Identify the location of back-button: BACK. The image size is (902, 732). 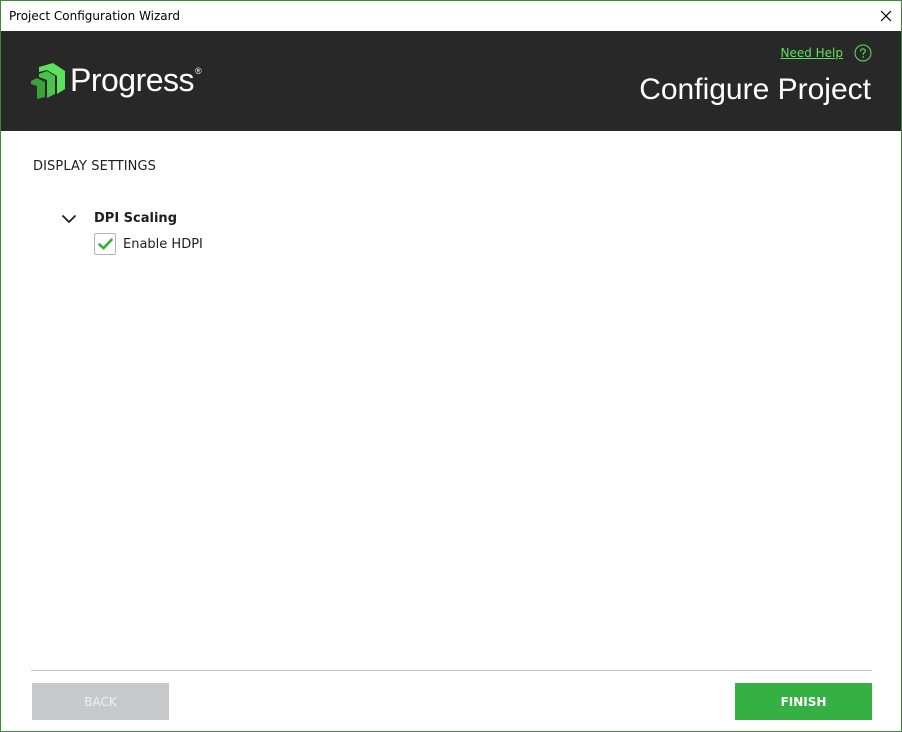
(100, 701).